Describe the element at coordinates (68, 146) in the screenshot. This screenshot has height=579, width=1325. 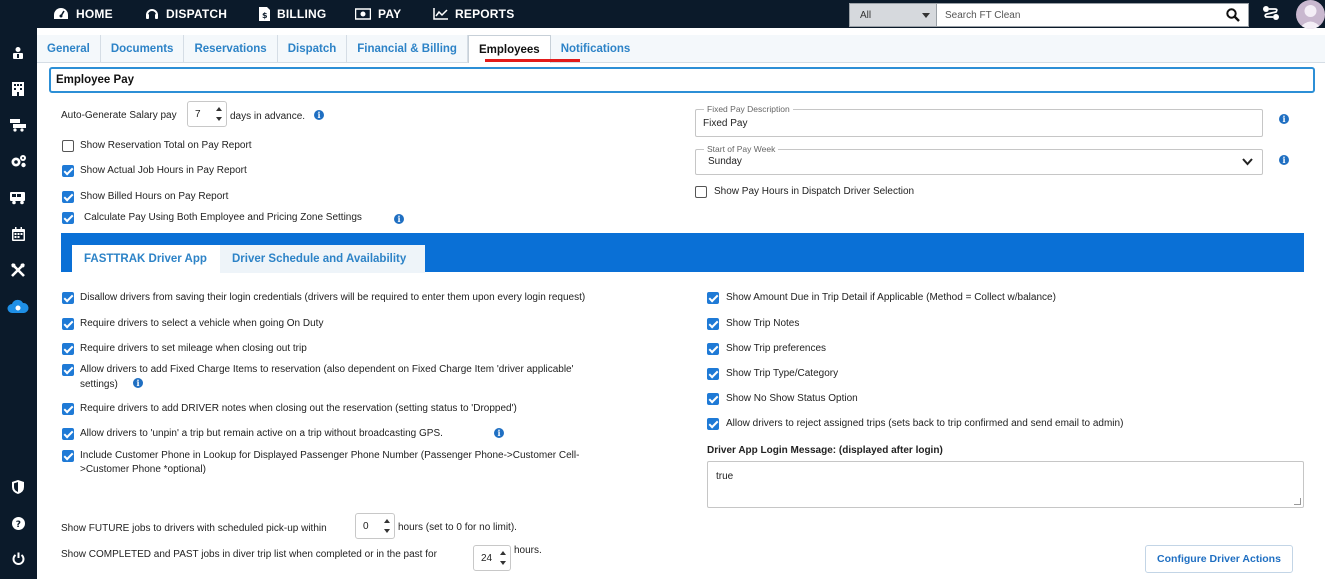
I see `show-reservation-total-checkbox` at that location.